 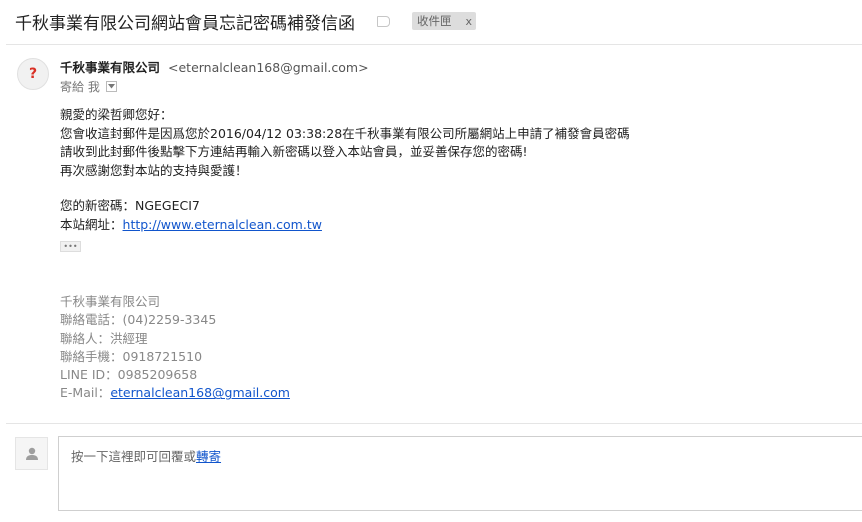 What do you see at coordinates (434, 44) in the screenshot?
I see `header-divider` at bounding box center [434, 44].